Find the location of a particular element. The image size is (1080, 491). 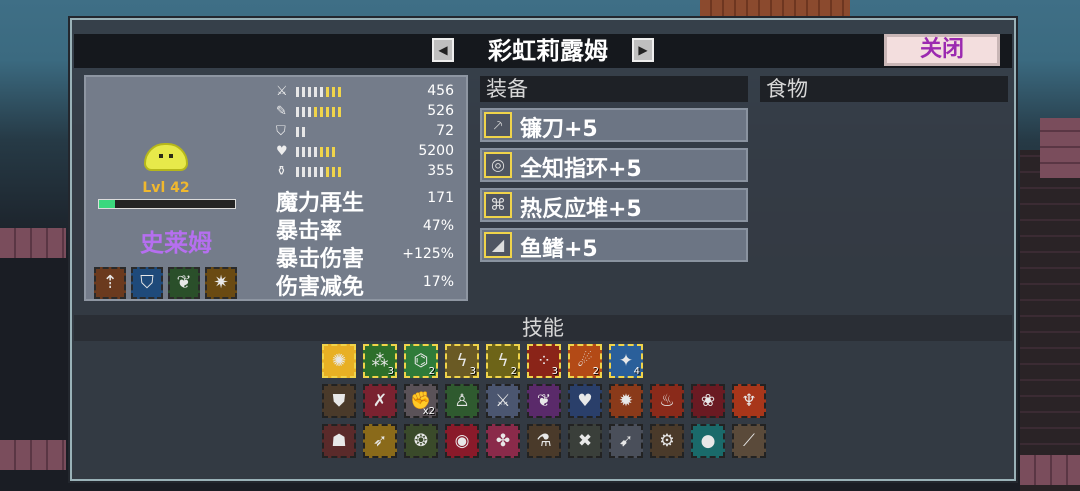

cave-wall is located at coordinates (1050, 320).